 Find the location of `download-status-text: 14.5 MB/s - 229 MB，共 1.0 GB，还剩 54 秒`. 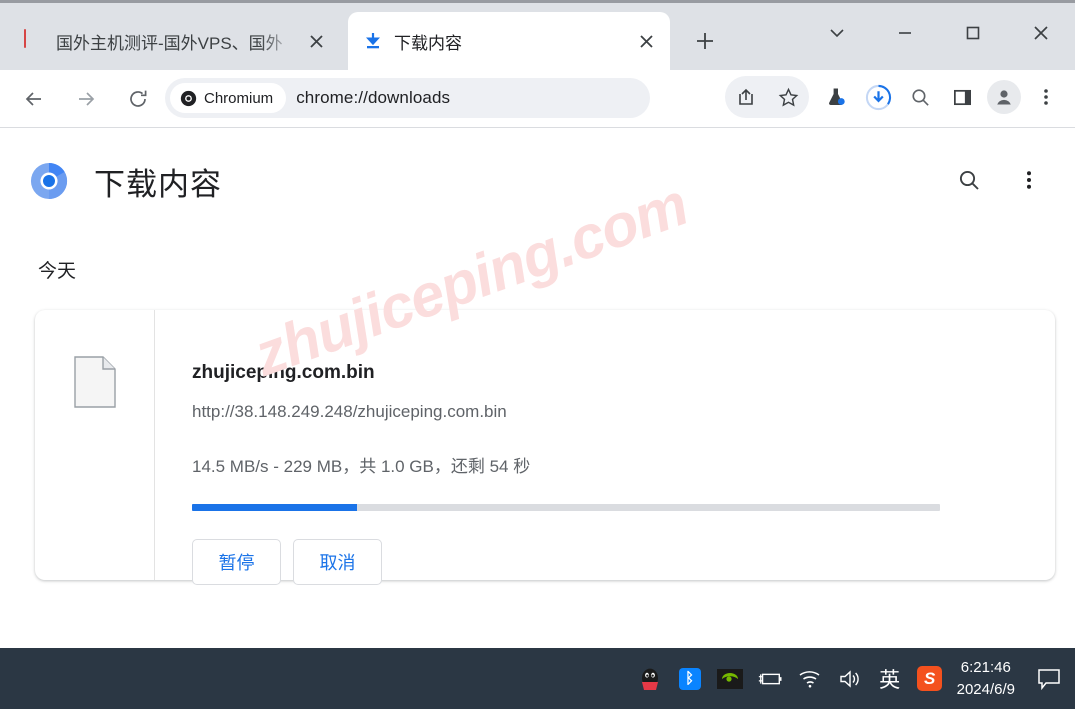

download-status-text: 14.5 MB/s - 229 MB，共 1.0 GB，还剩 54 秒 is located at coordinates (361, 466).